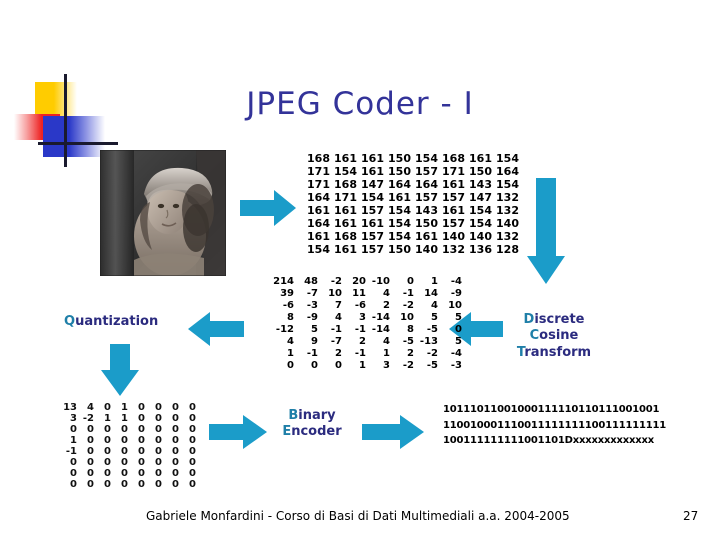  Describe the element at coordinates (380, 281) in the screenshot. I see `dct-coefficient-cell: -10` at that location.